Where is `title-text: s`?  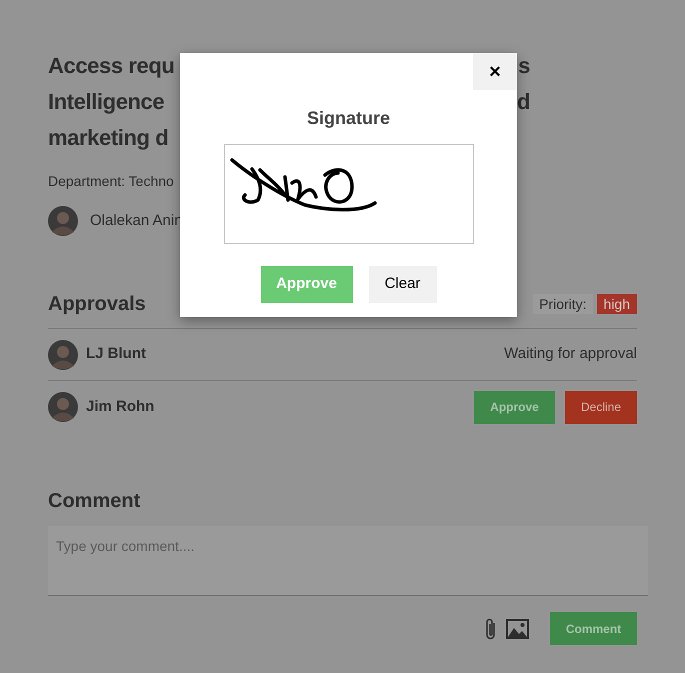
title-text: s is located at coordinates (524, 66).